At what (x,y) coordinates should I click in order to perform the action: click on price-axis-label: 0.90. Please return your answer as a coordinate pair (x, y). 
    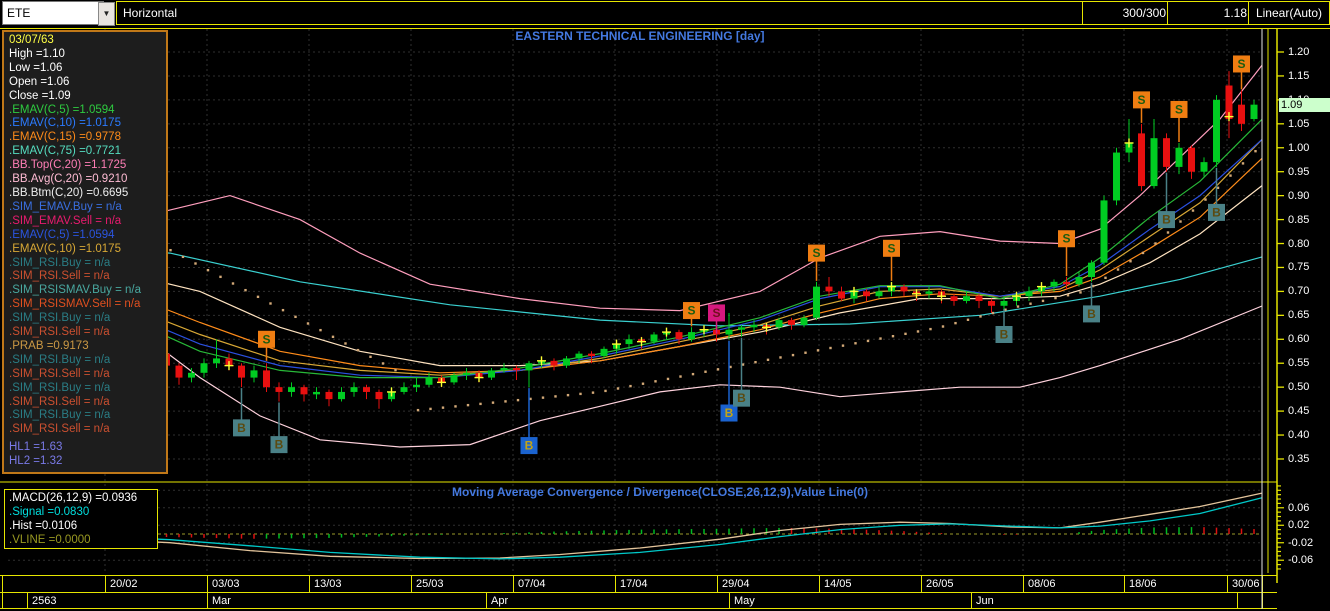
    Looking at the image, I should click on (1299, 195).